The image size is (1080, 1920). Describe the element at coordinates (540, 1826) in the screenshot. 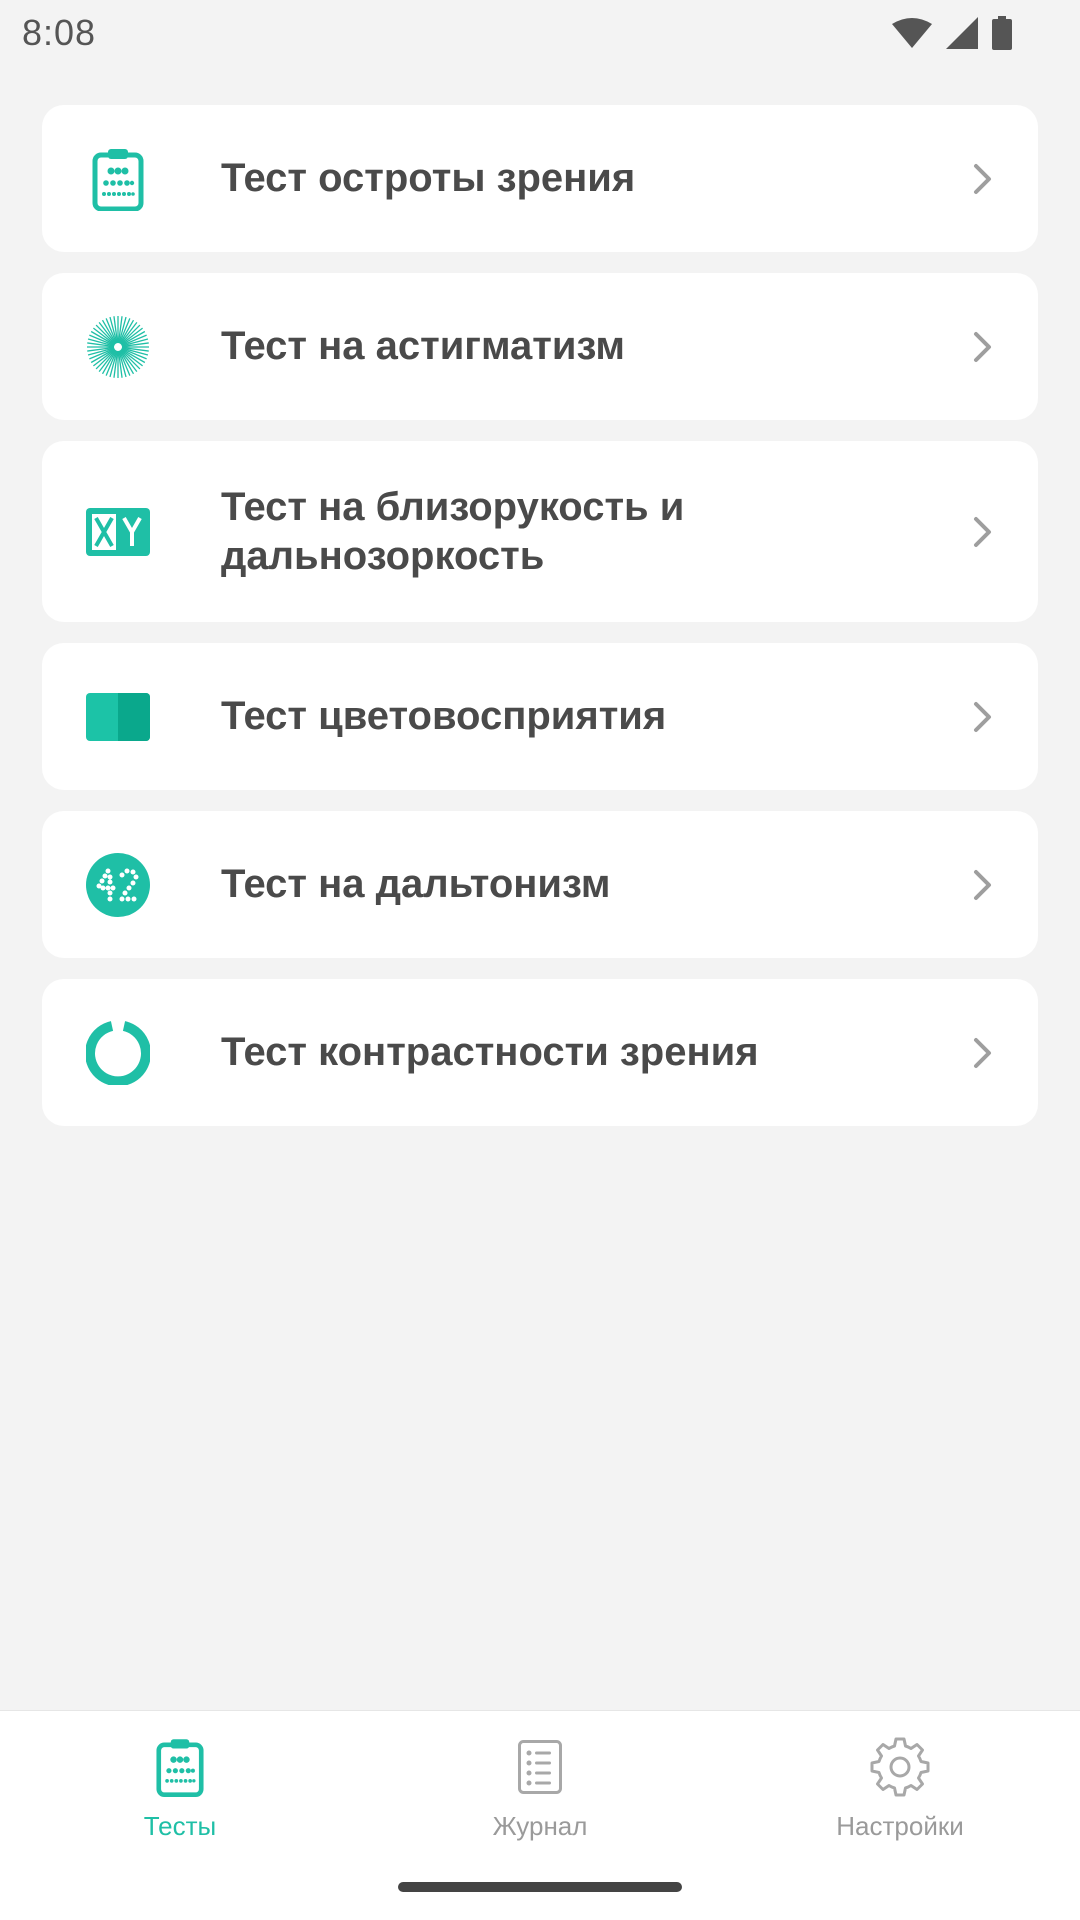

I see `nav-label-journal: Журнал` at that location.